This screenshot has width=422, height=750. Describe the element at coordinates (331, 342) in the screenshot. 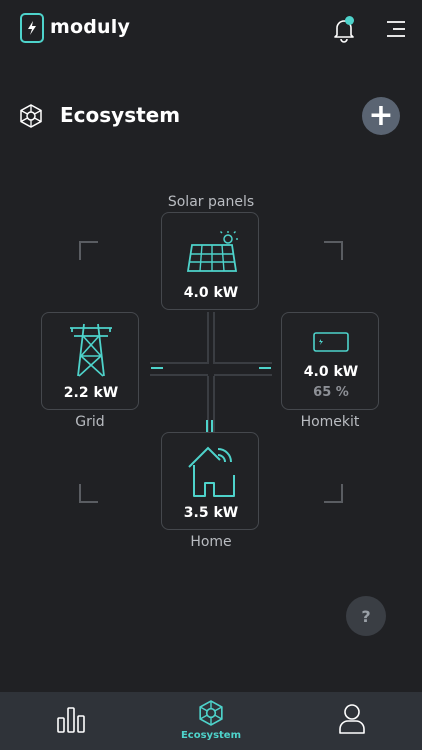

I see `battery-icon` at that location.